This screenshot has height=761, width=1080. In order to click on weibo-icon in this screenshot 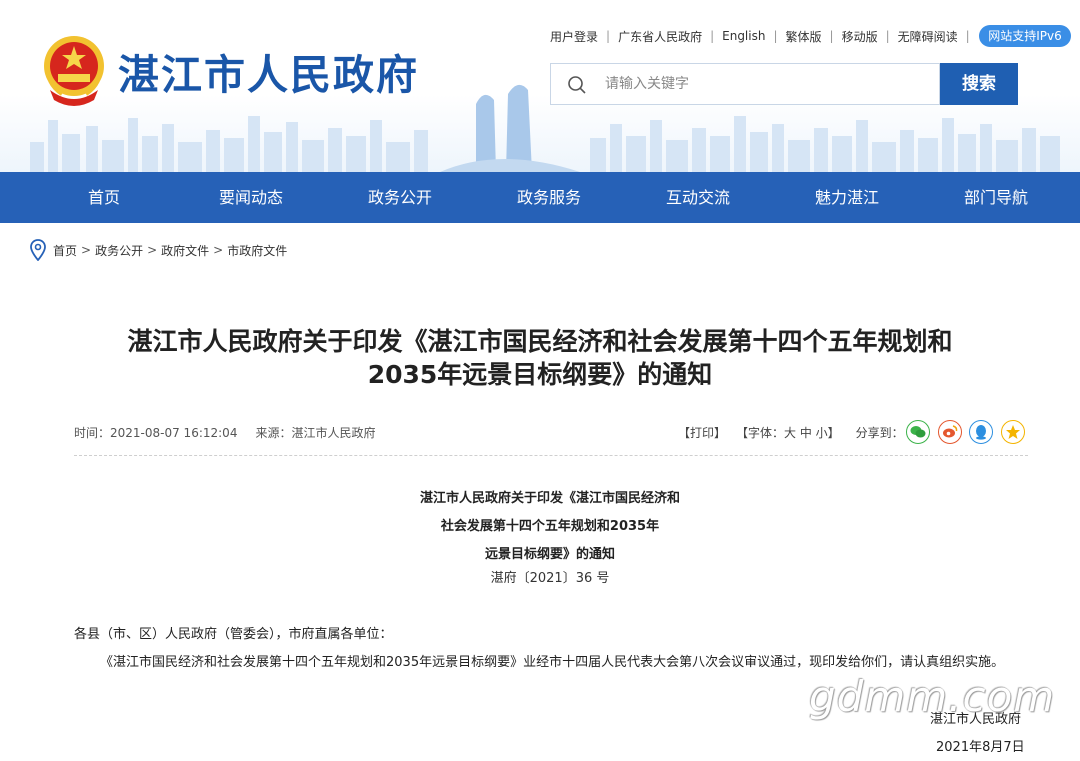, I will do `click(949, 432)`.